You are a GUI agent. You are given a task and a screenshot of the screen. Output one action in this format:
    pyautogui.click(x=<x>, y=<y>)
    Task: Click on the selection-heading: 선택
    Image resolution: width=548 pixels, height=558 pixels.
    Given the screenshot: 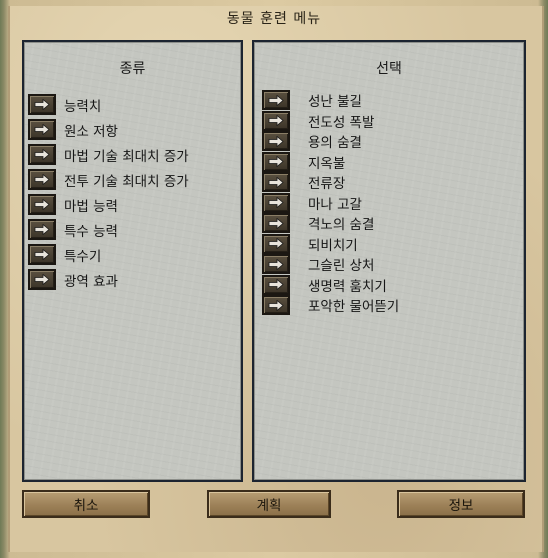 What is the action you would take?
    pyautogui.click(x=389, y=69)
    